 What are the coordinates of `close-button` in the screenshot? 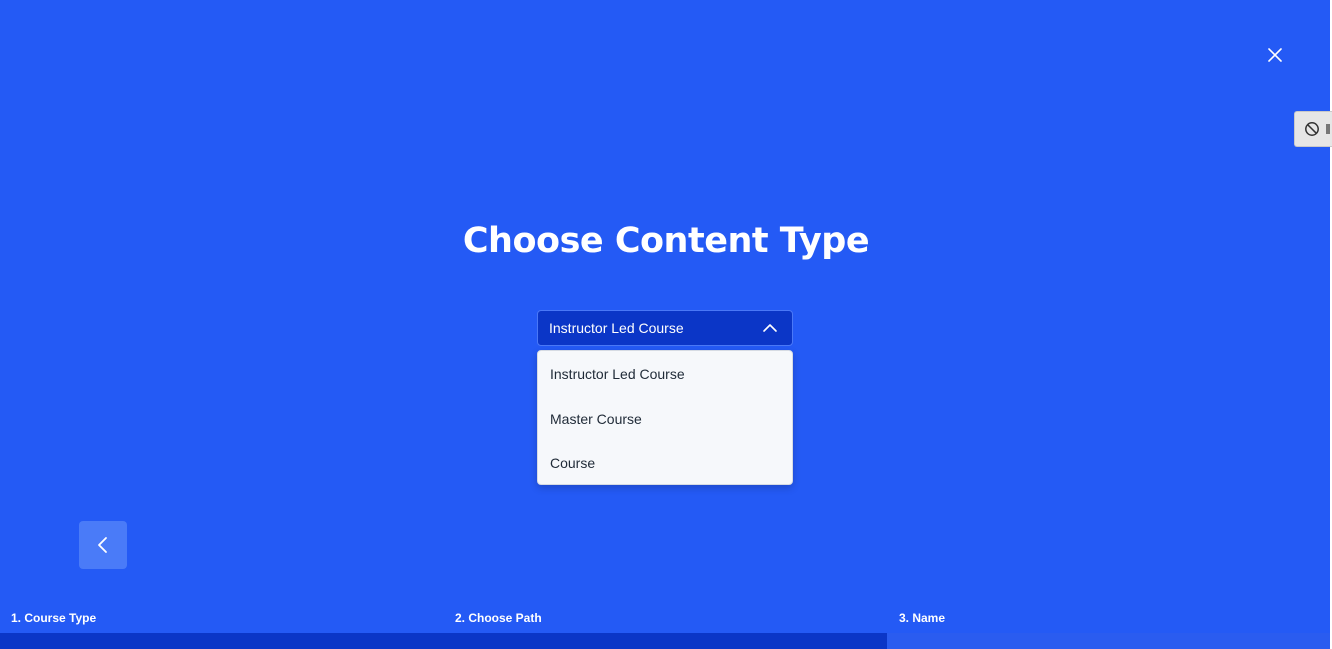 It's located at (1275, 55).